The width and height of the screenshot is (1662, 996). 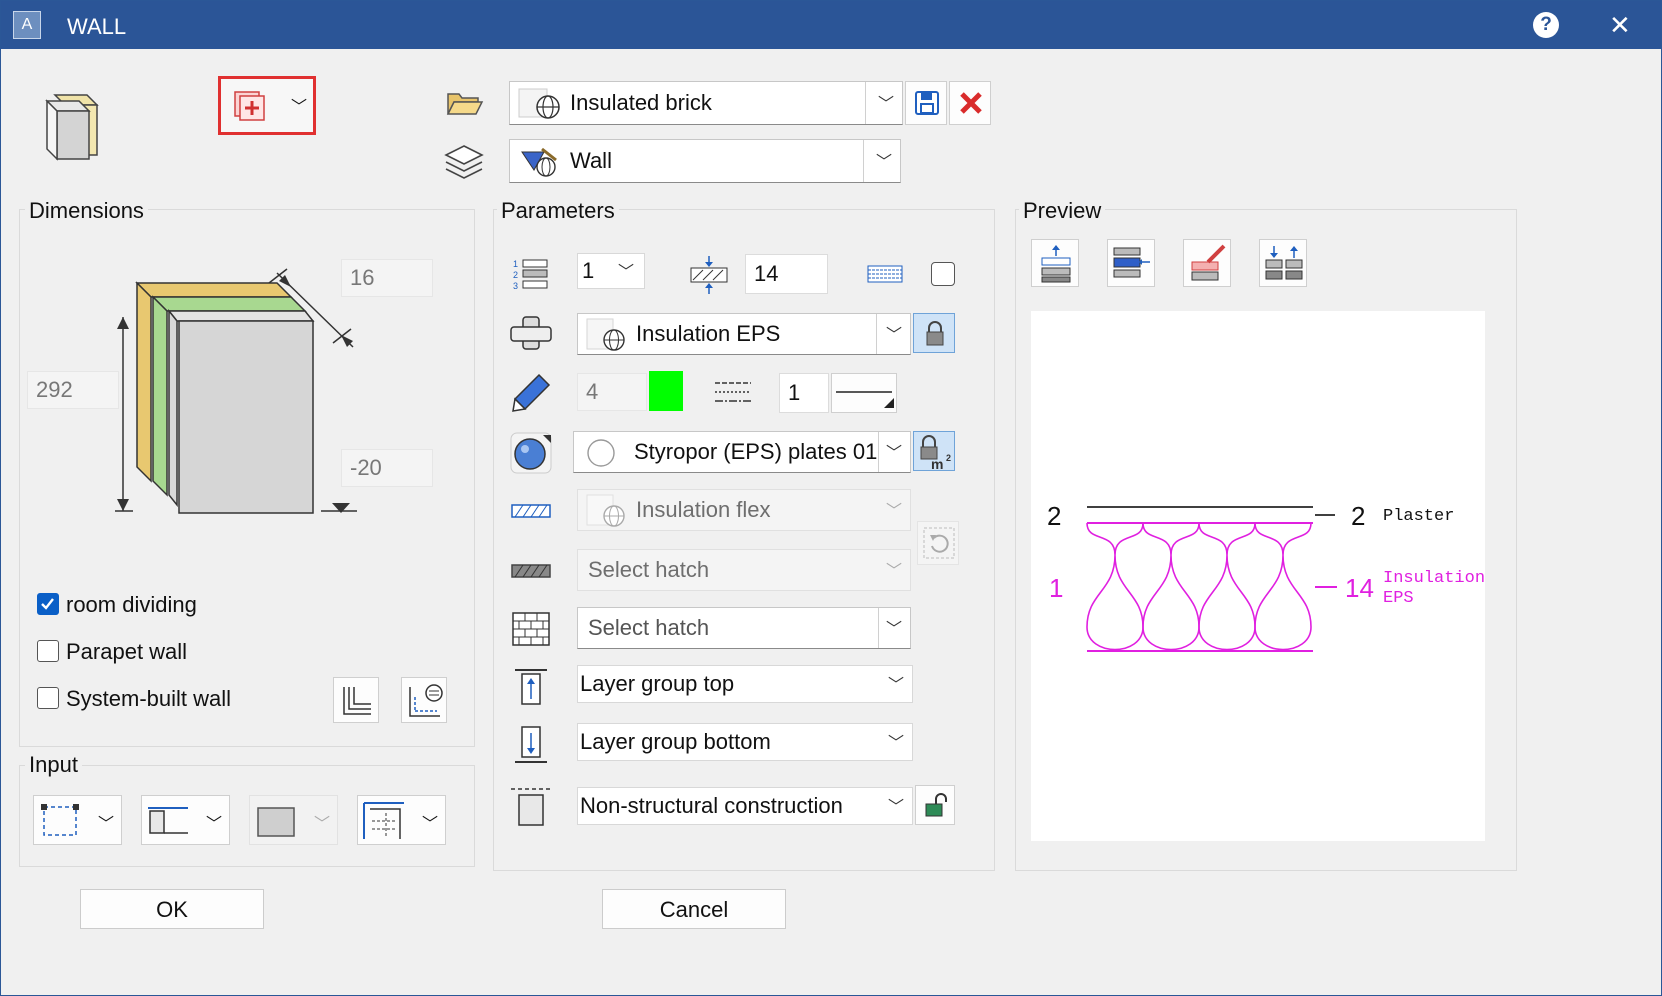 I want to click on refresh-button, so click(x=938, y=543).